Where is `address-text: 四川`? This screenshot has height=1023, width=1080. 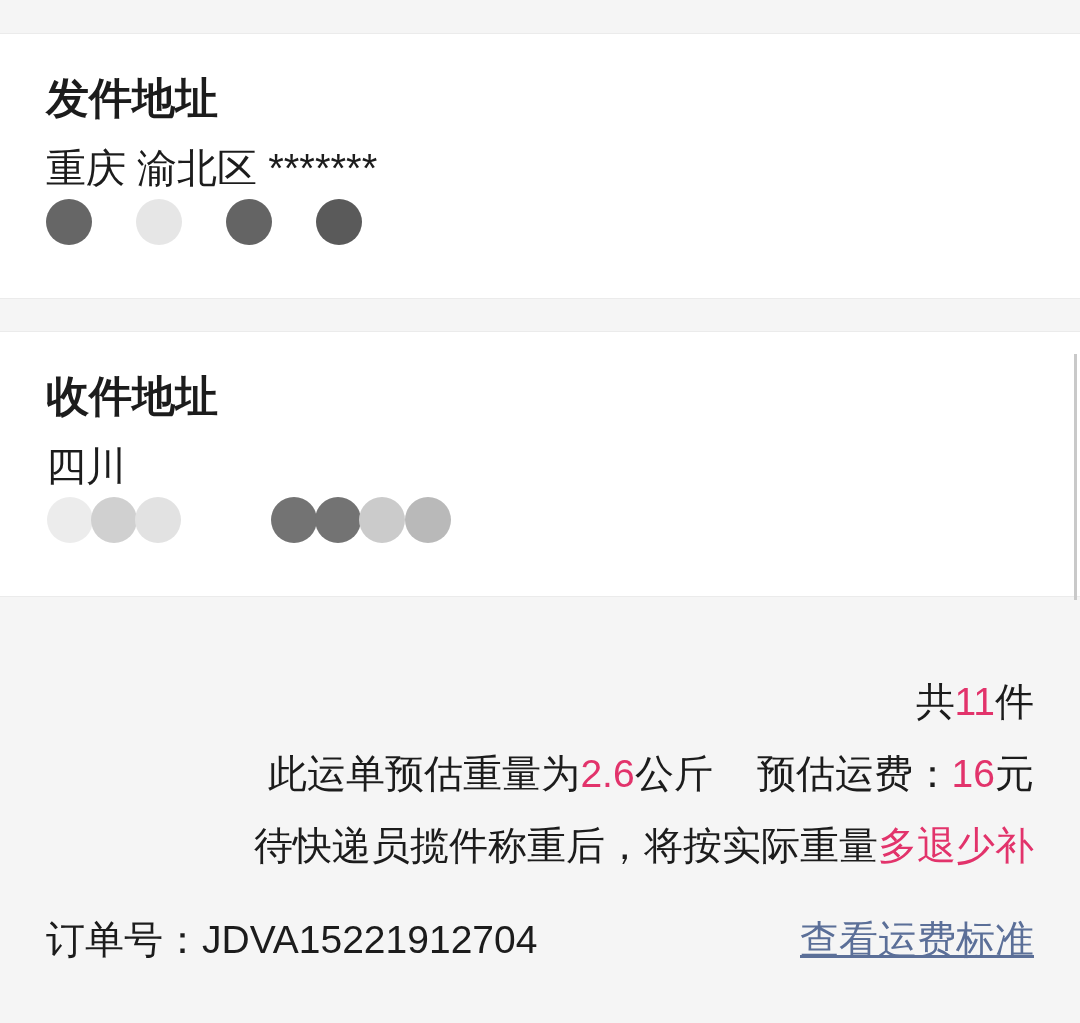 address-text: 四川 is located at coordinates (86, 466).